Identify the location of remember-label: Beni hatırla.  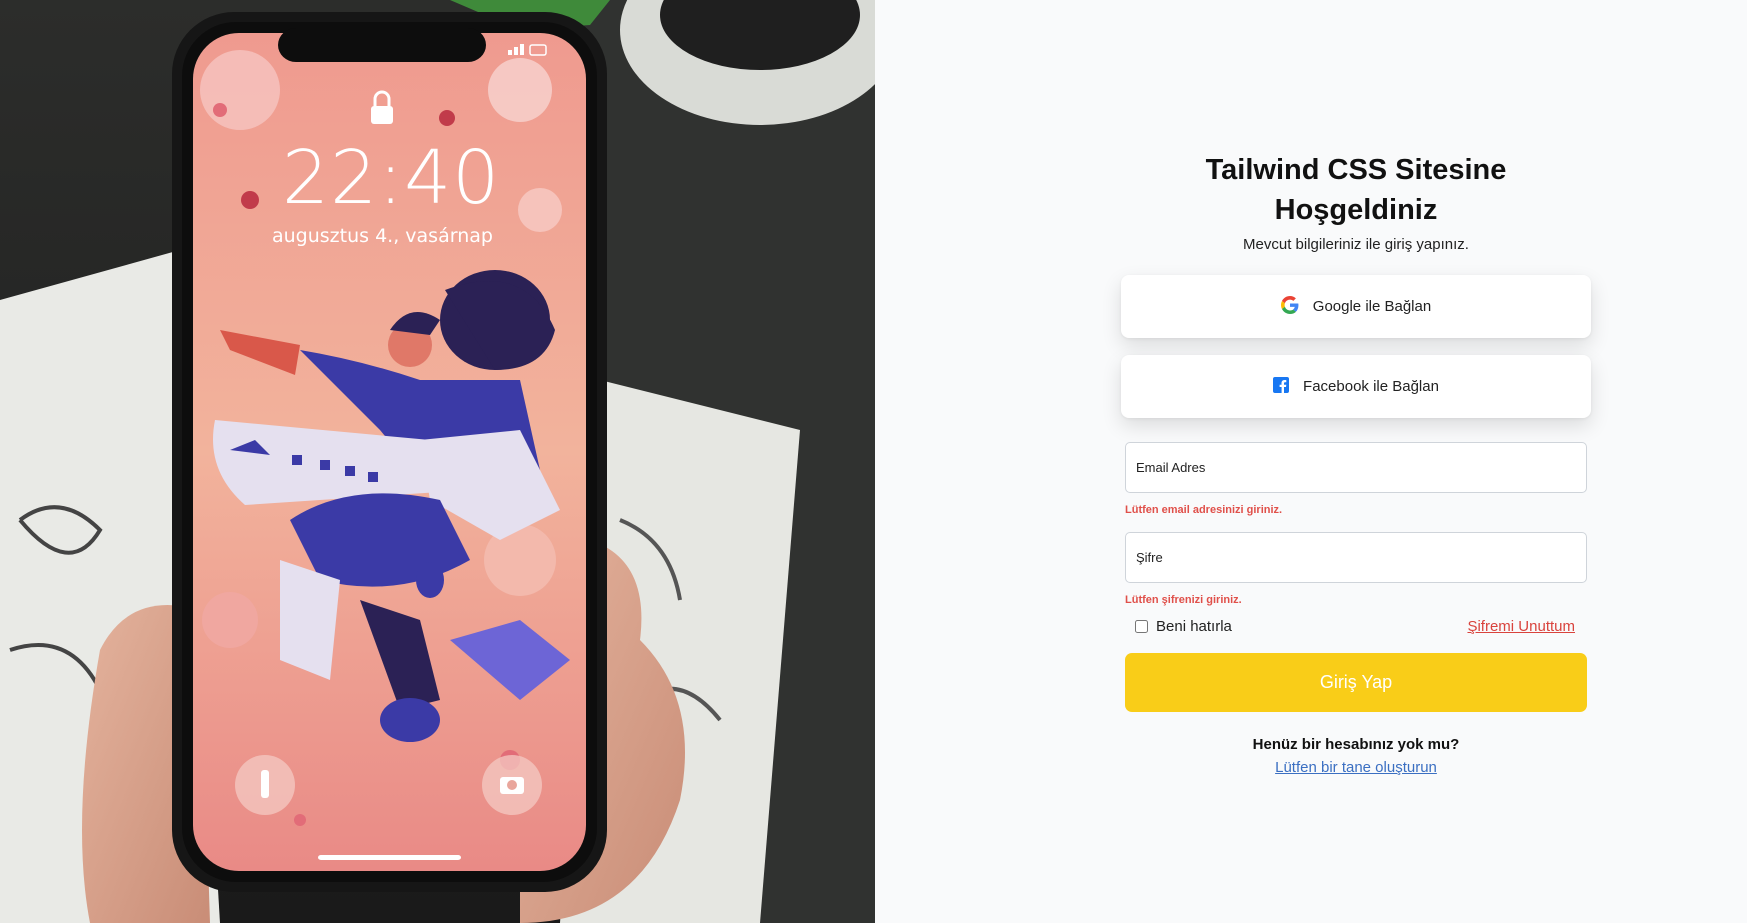
(1194, 626).